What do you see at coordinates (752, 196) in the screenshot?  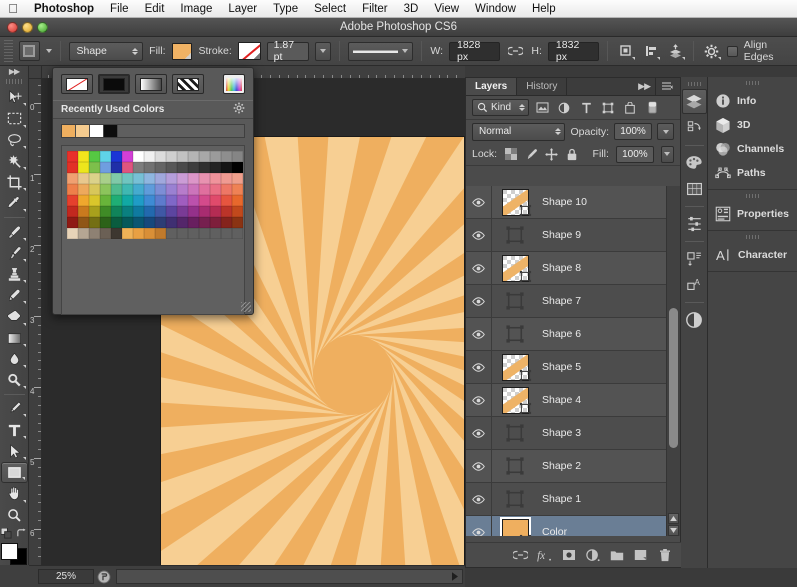 I see `dock-group-grip` at bounding box center [752, 196].